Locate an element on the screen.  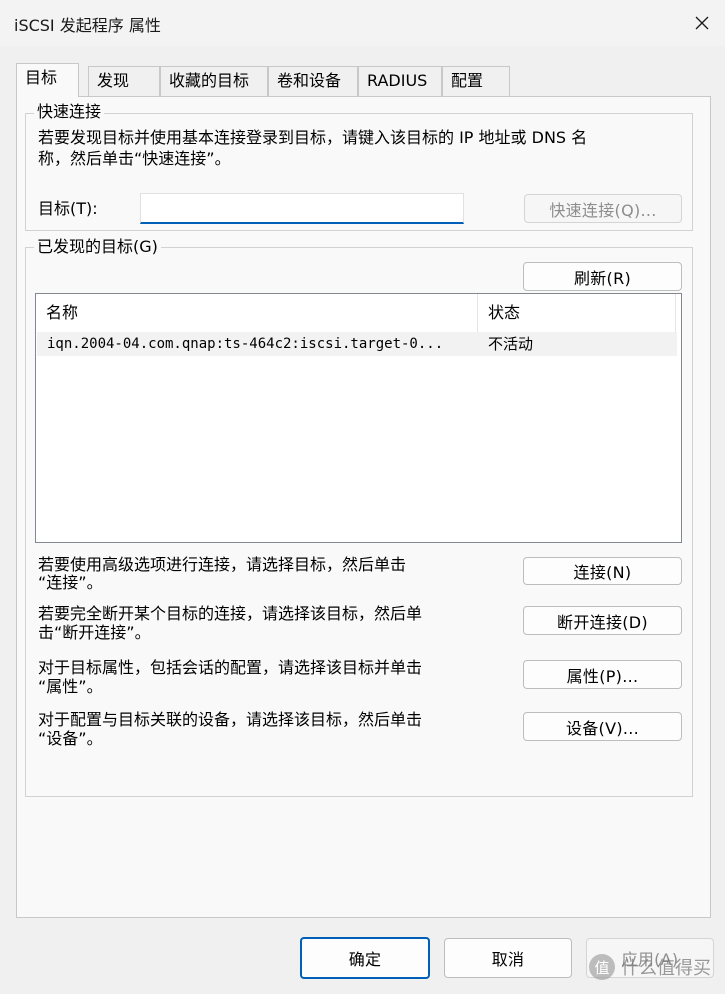
properties-description-line1: 对于目标属性，包括会话的配置，请选择该目标并单击 is located at coordinates (230, 667).